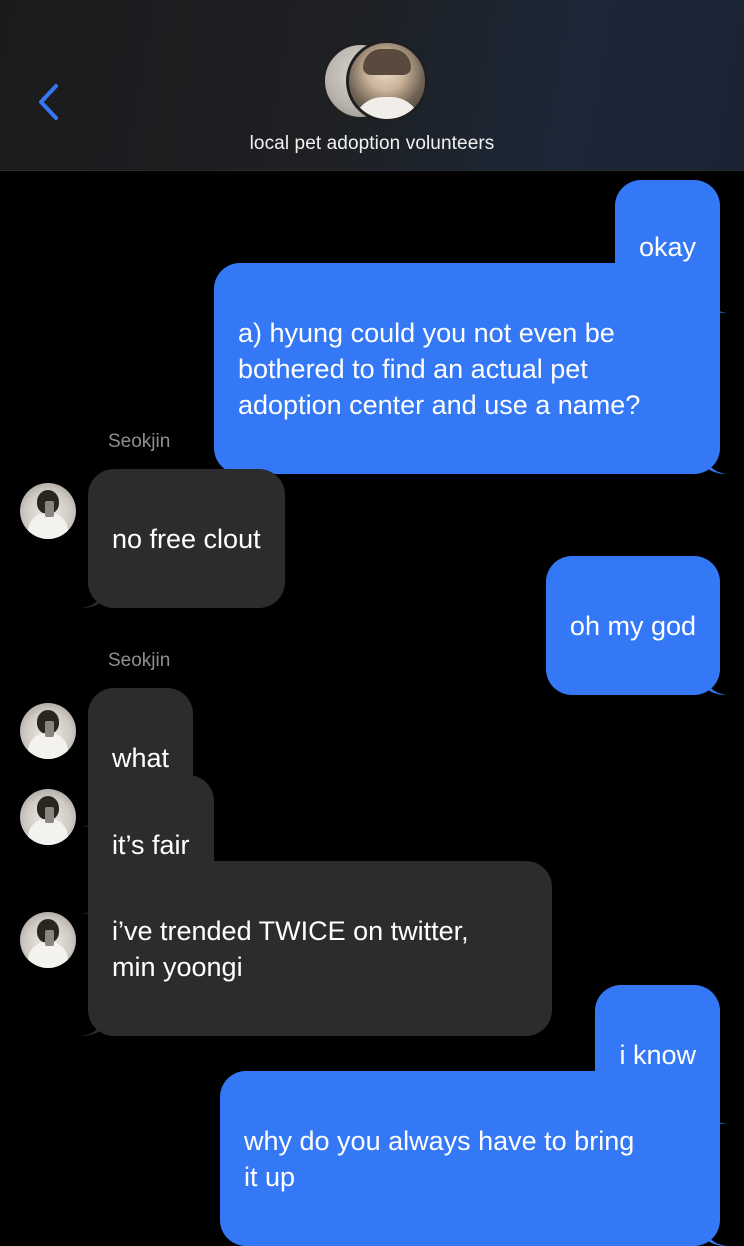 The width and height of the screenshot is (744, 1246). I want to click on message-bubble: why do you always have to bring it up, so click(473, 1158).